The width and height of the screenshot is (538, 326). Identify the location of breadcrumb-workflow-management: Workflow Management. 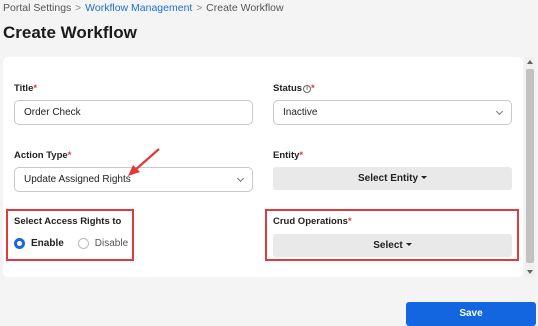
(138, 8).